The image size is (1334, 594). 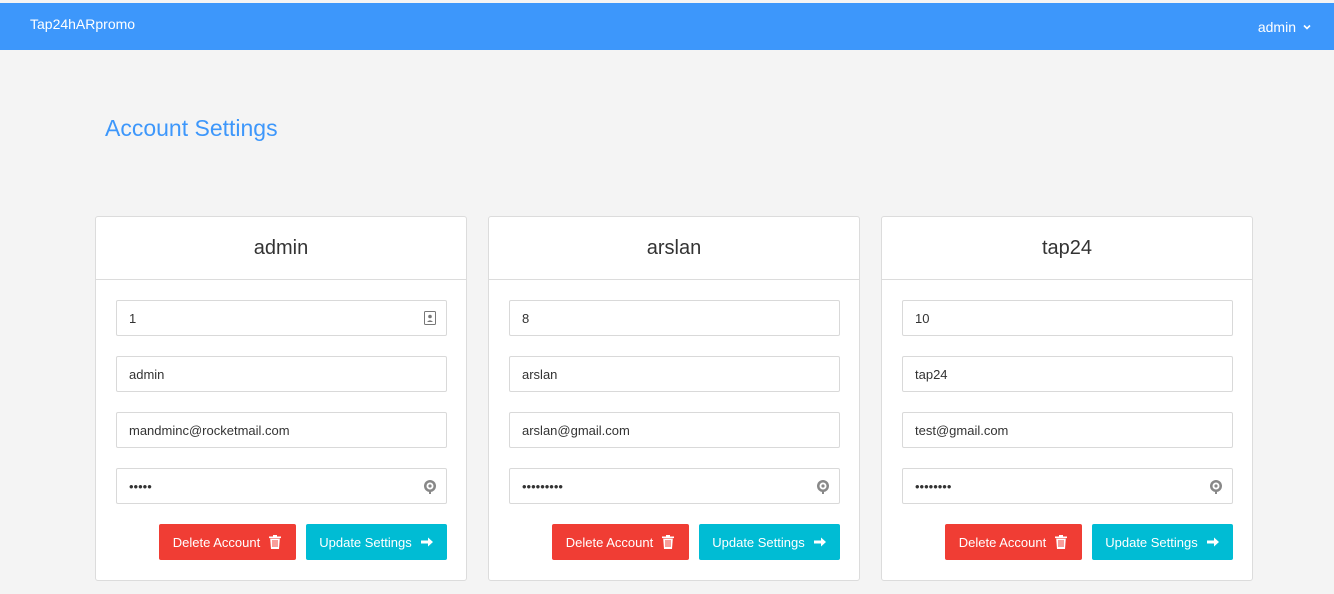 I want to click on password-value: •••••••••, so click(x=542, y=486).